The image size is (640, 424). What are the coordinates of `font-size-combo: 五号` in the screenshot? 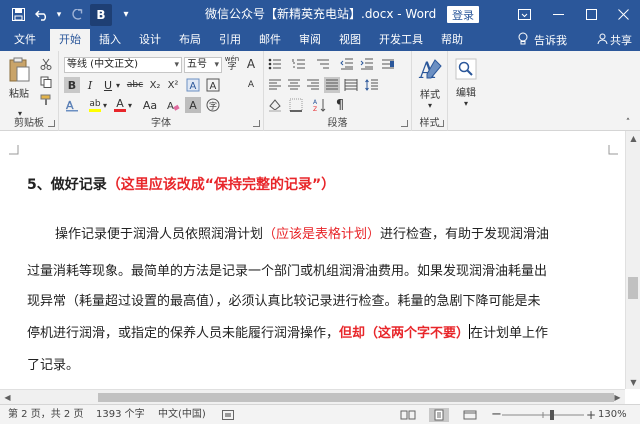 It's located at (203, 65).